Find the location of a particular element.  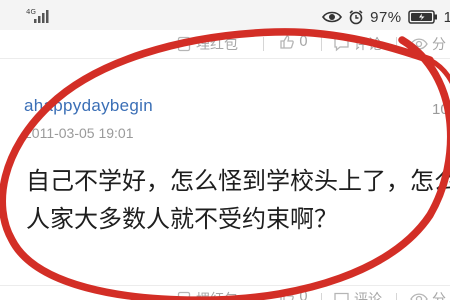

comment-timestamp: 2011-03-05 19:01 is located at coordinates (79, 133).